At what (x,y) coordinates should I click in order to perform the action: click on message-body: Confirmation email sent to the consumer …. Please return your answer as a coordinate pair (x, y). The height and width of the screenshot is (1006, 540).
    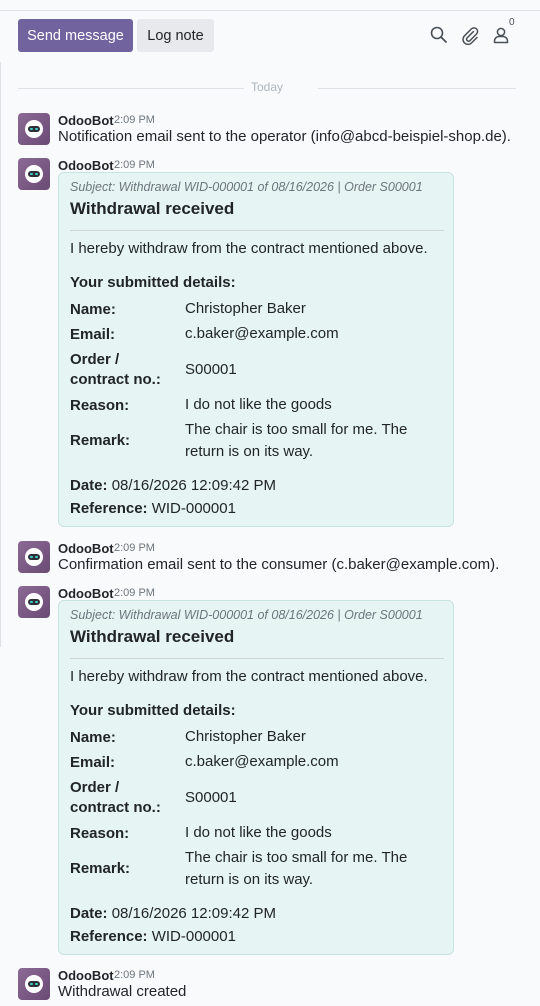
    Looking at the image, I should click on (279, 564).